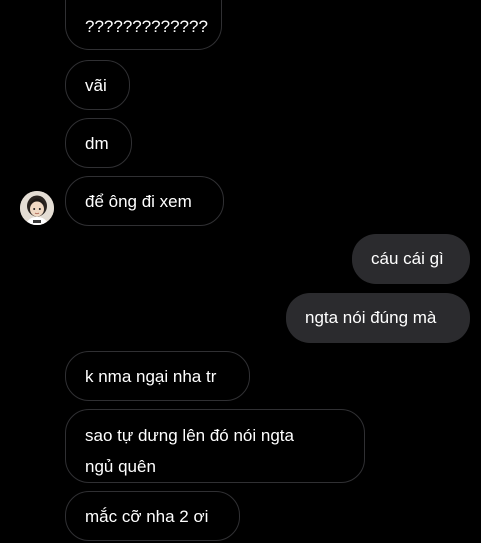 The height and width of the screenshot is (543, 481). I want to click on message-bubble-incoming: k nma ngại nha tr, so click(157, 376).